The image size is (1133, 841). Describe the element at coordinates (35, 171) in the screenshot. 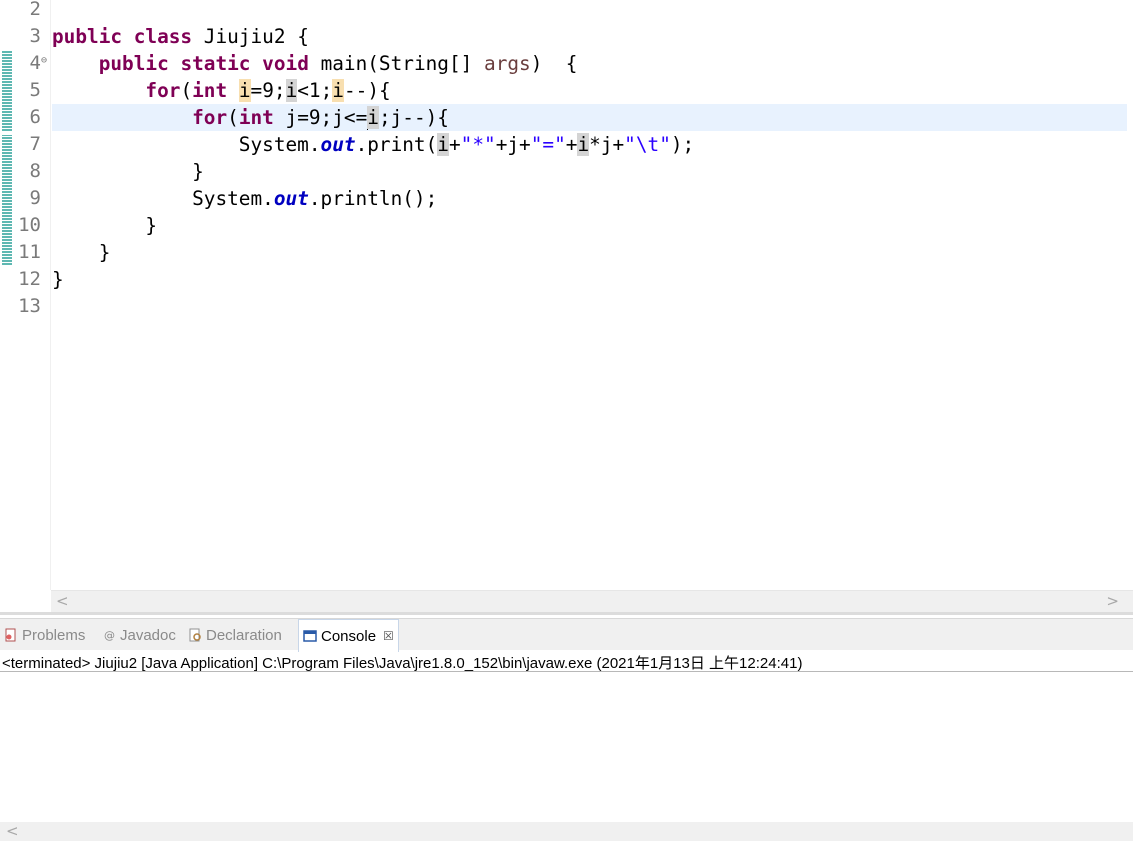

I see `line-number: 8` at that location.